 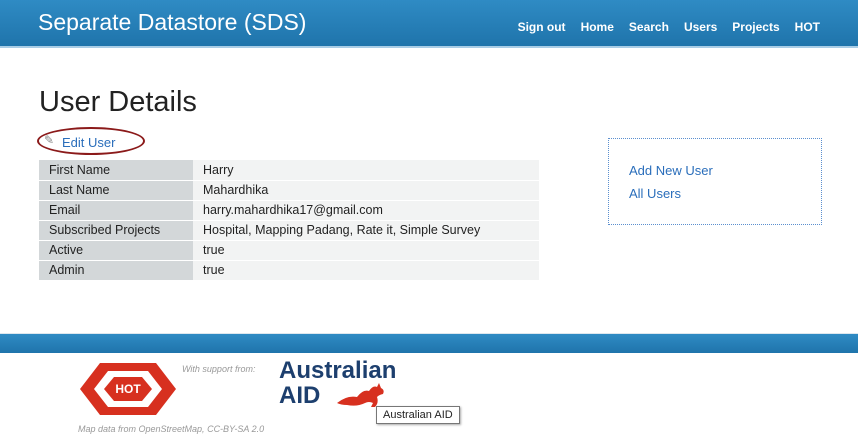 I want to click on table-row: Last Name Mahardhika, so click(x=289, y=190).